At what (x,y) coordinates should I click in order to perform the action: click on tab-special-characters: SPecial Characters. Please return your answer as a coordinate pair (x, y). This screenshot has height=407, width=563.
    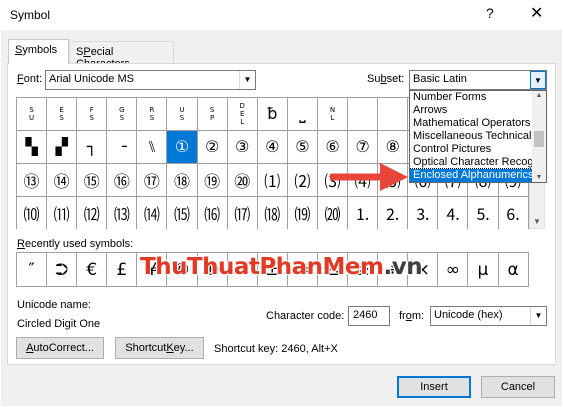
    Looking at the image, I should click on (121, 55).